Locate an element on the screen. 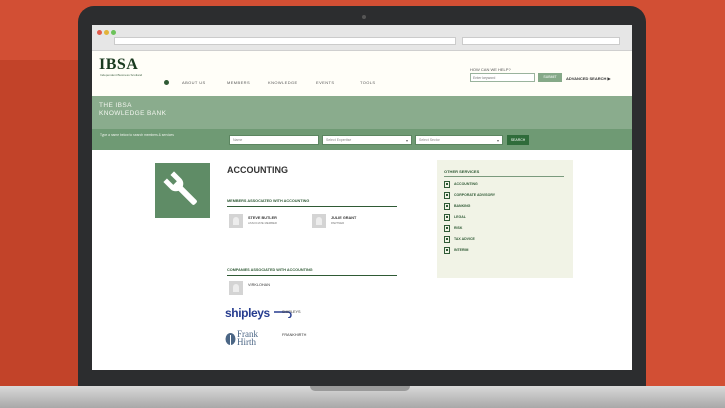  company-name: VIRKLOHAN is located at coordinates (259, 285).